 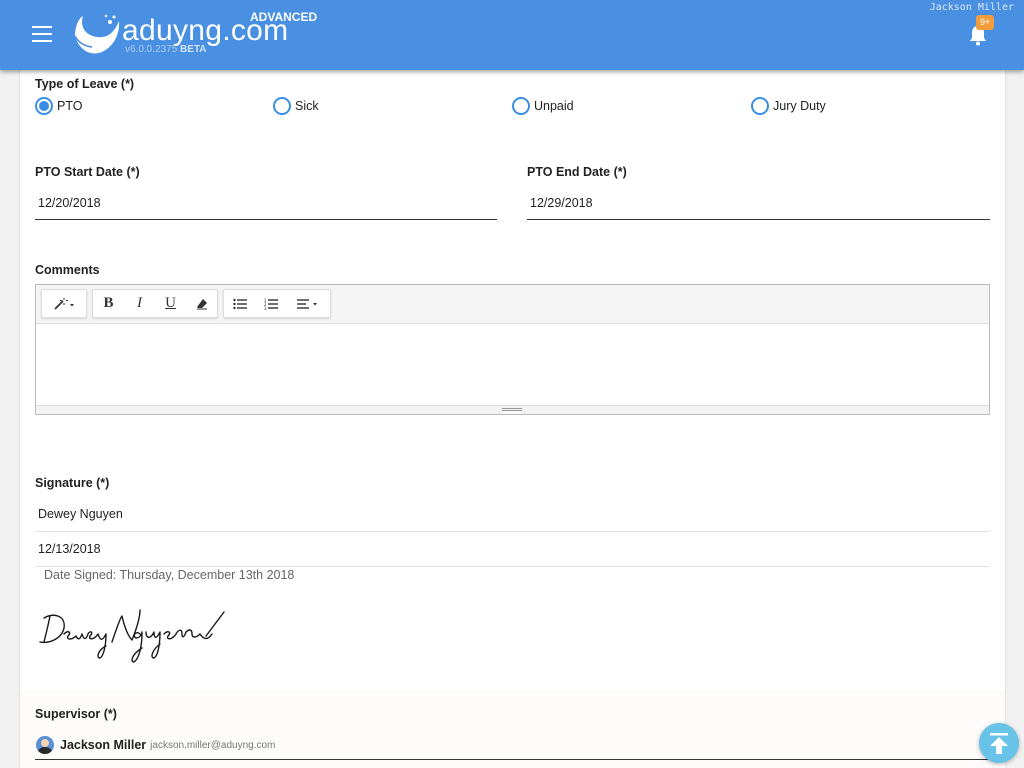 I want to click on radio-pto-label: PTO, so click(x=70, y=106).